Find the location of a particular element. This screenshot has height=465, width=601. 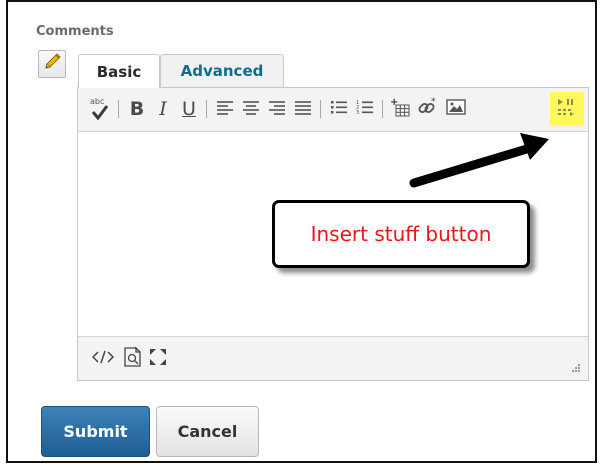

editor-toolbar: abc B I U 1 2 3 + * is located at coordinates (333, 110).